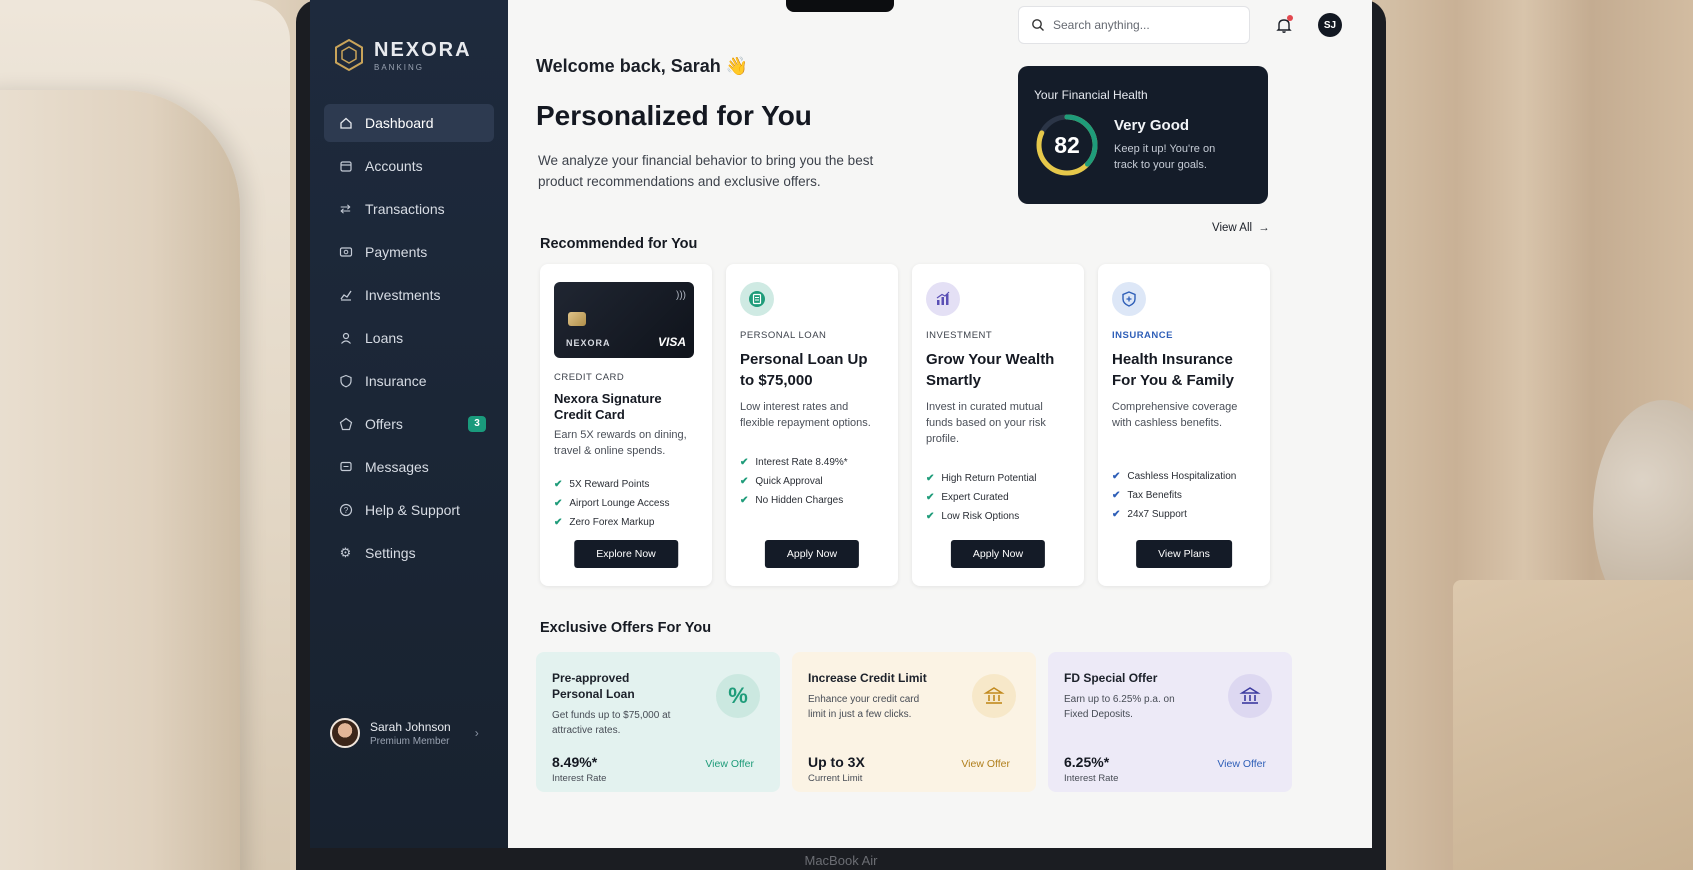 The height and width of the screenshot is (870, 1693). What do you see at coordinates (409, 338) in the screenshot?
I see `sidebar-item-loans: Loans` at bounding box center [409, 338].